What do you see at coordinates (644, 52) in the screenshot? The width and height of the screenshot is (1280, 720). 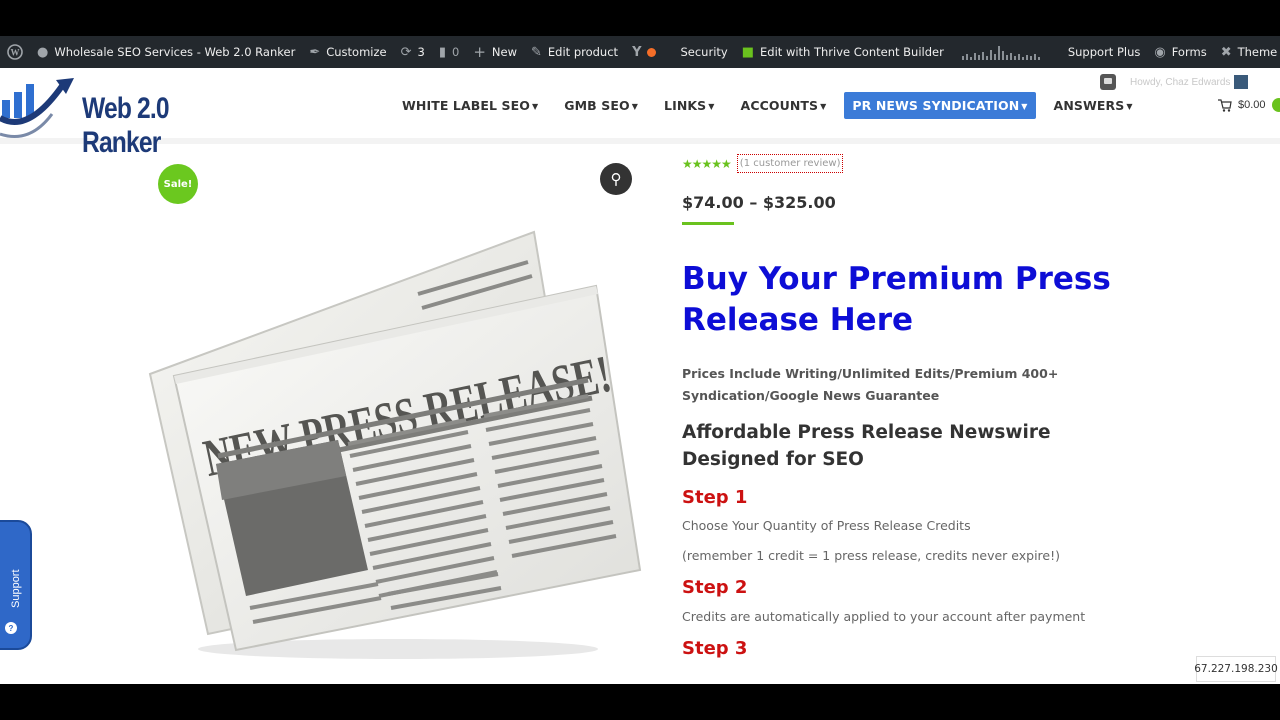 I see `yoast-seo-menu: Y` at bounding box center [644, 52].